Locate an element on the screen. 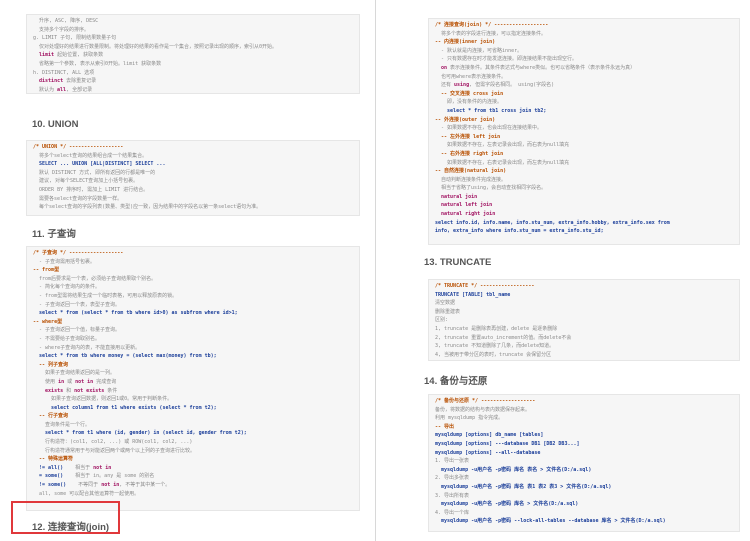 The image size is (750, 541). code-token: exists is located at coordinates (48, 390).